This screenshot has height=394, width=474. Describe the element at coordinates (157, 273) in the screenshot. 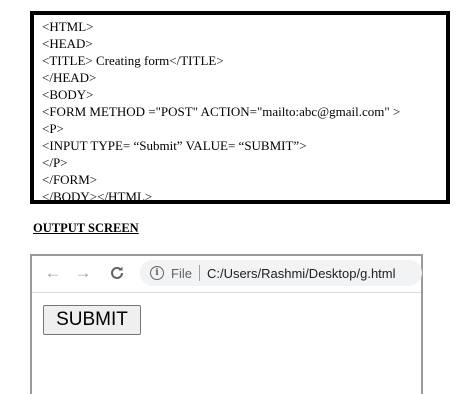

I see `info-icon: i` at that location.